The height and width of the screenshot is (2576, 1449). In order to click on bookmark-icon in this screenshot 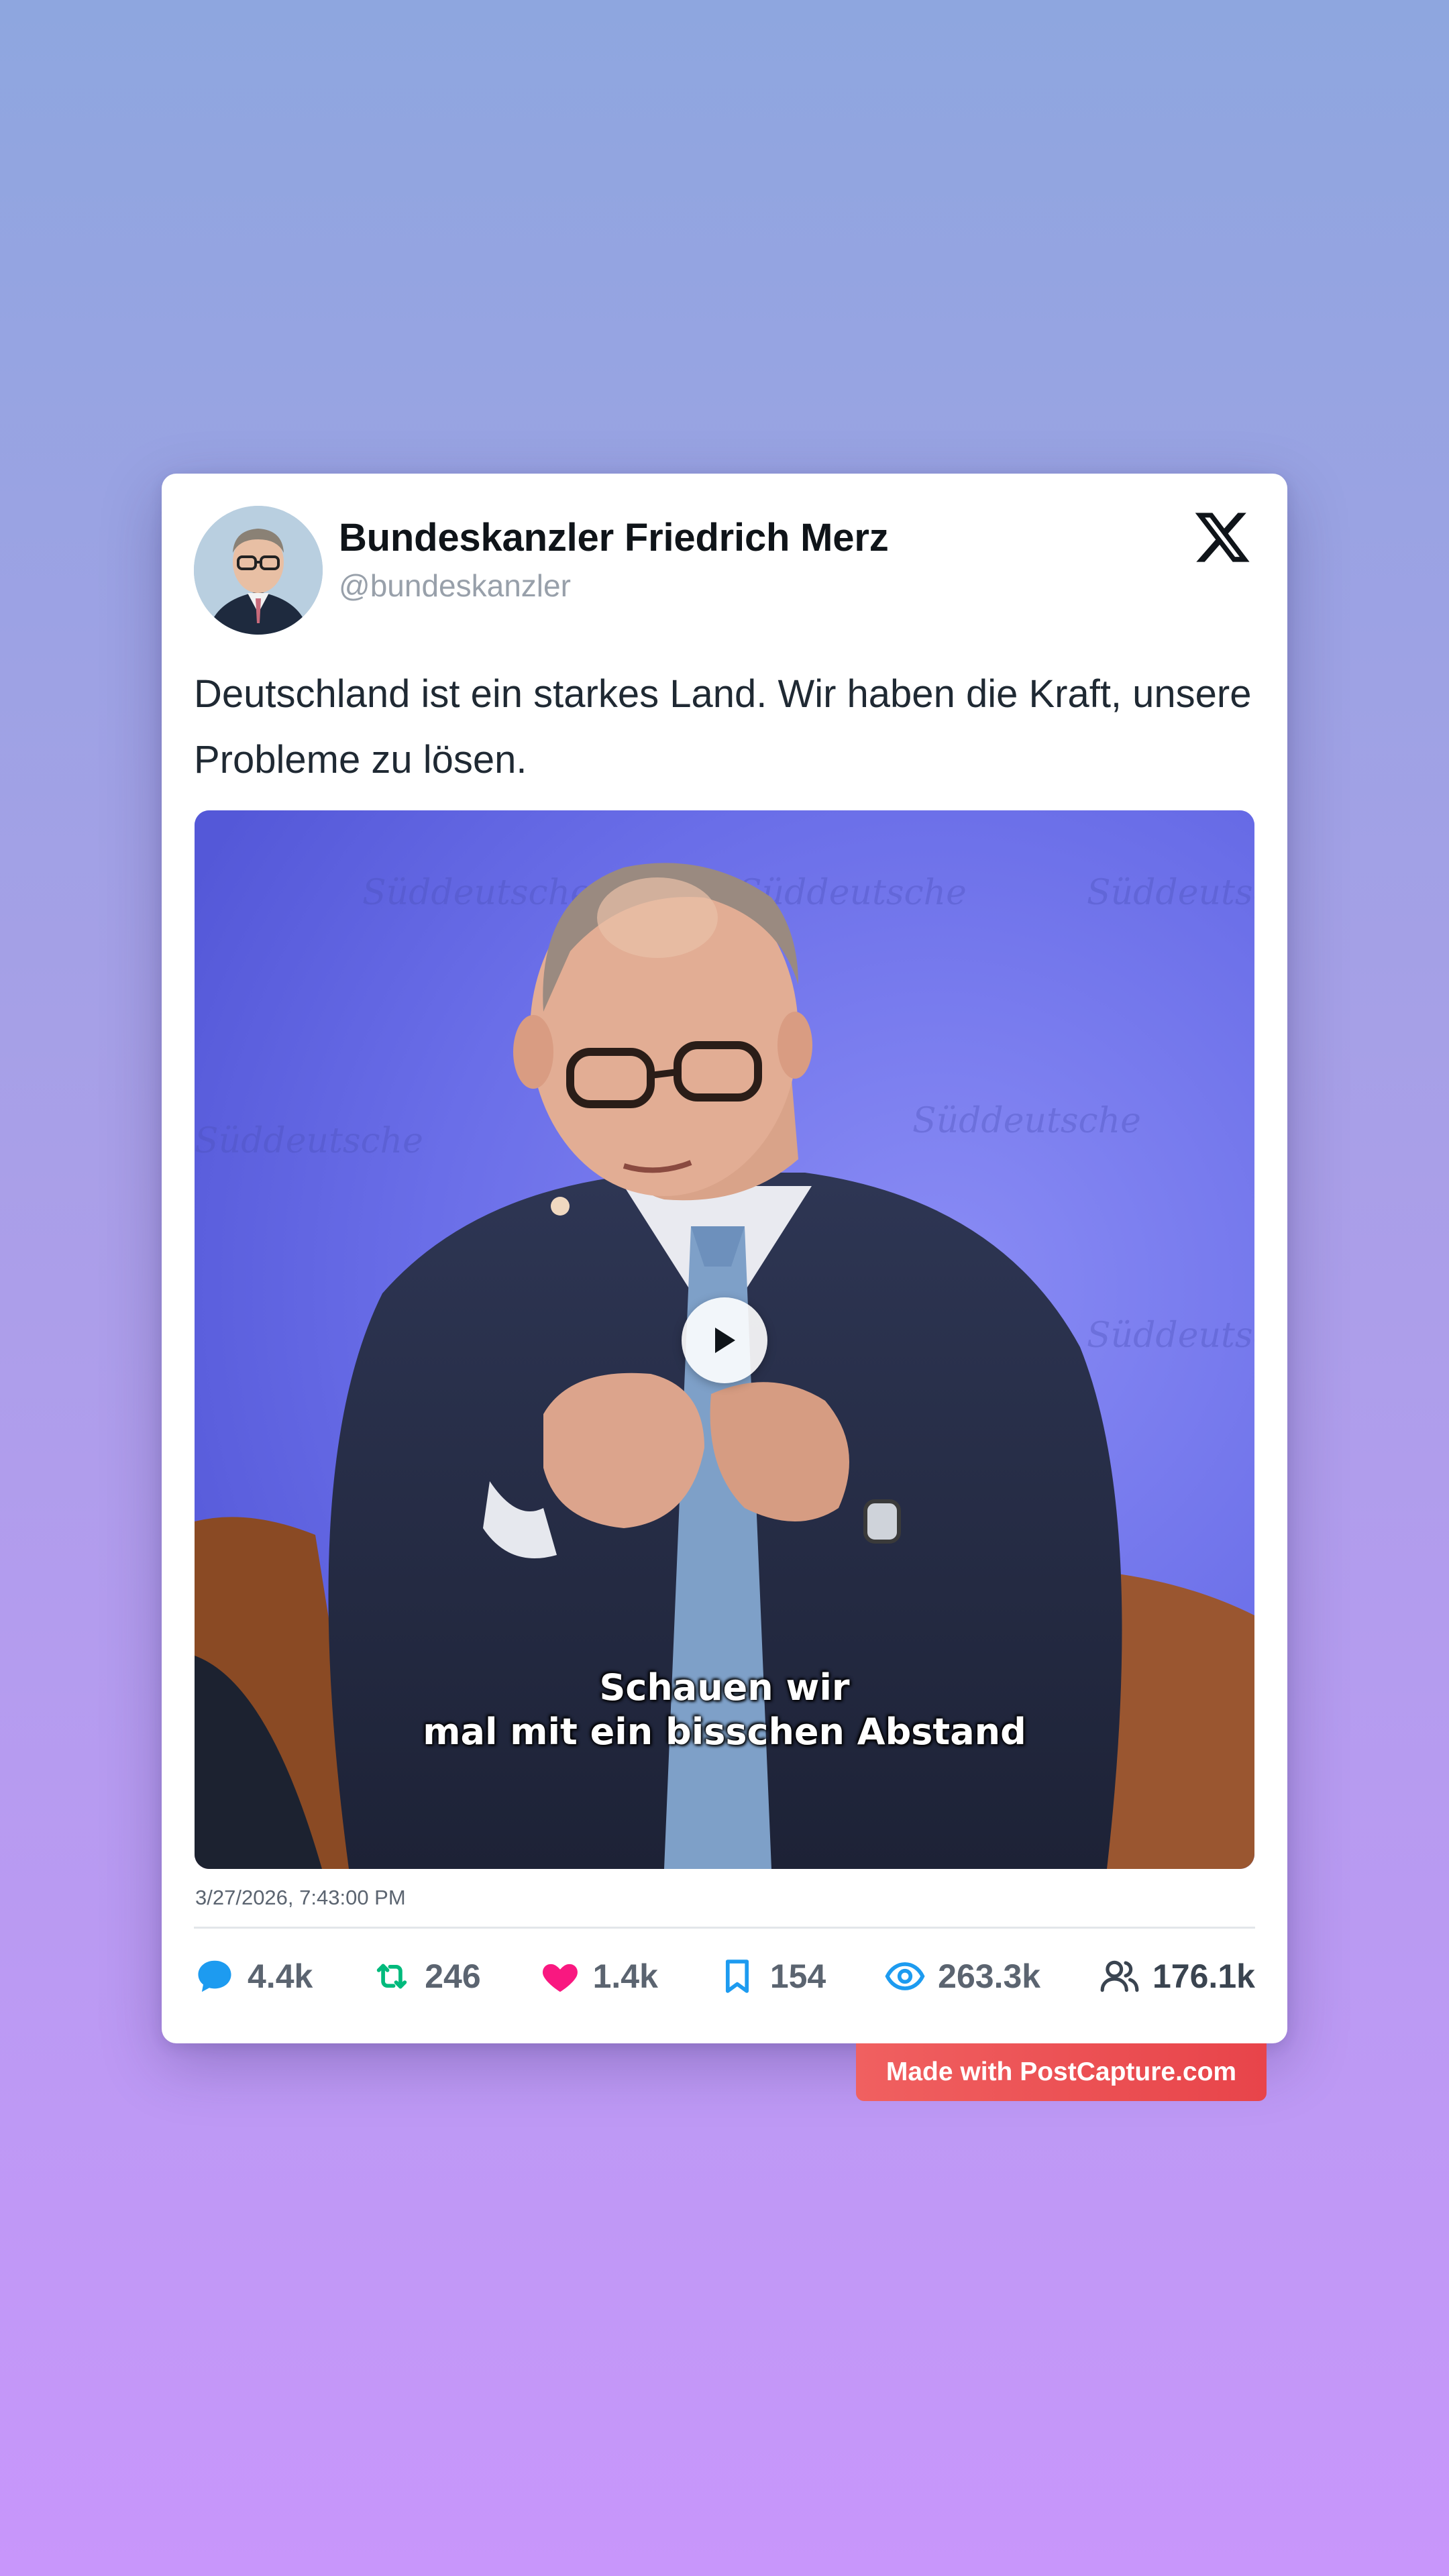, I will do `click(737, 1976)`.